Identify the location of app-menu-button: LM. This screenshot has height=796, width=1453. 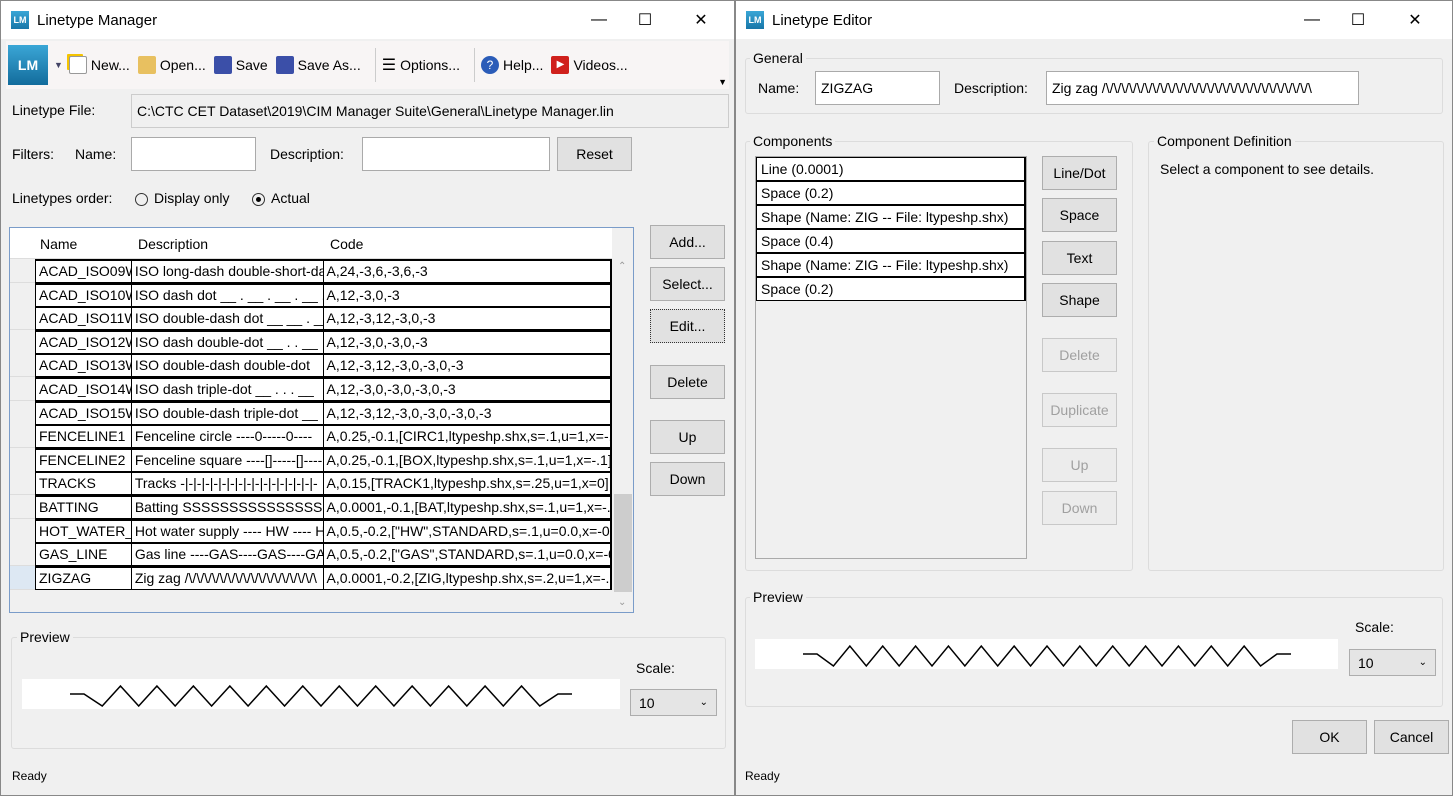
(28, 65).